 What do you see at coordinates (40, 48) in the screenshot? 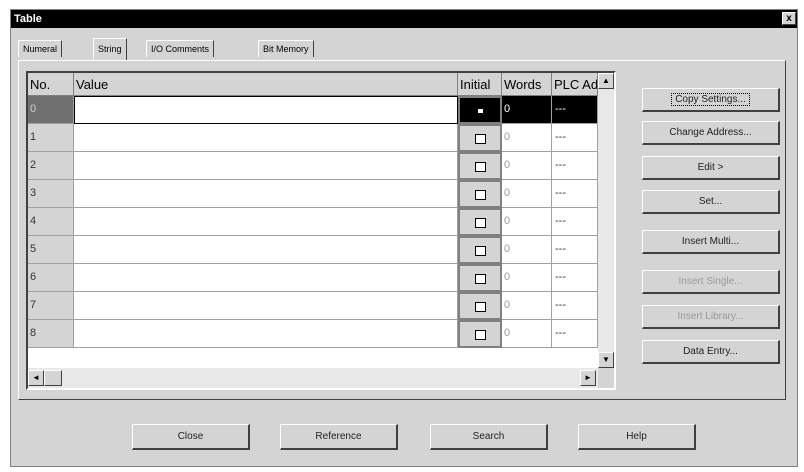
I see `tab-numeral: Numeral` at bounding box center [40, 48].